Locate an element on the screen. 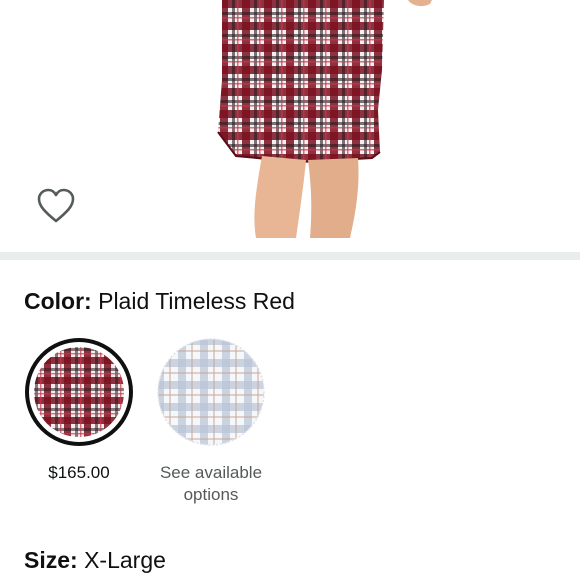  color-value: Plaid Timeless Red is located at coordinates (196, 301).